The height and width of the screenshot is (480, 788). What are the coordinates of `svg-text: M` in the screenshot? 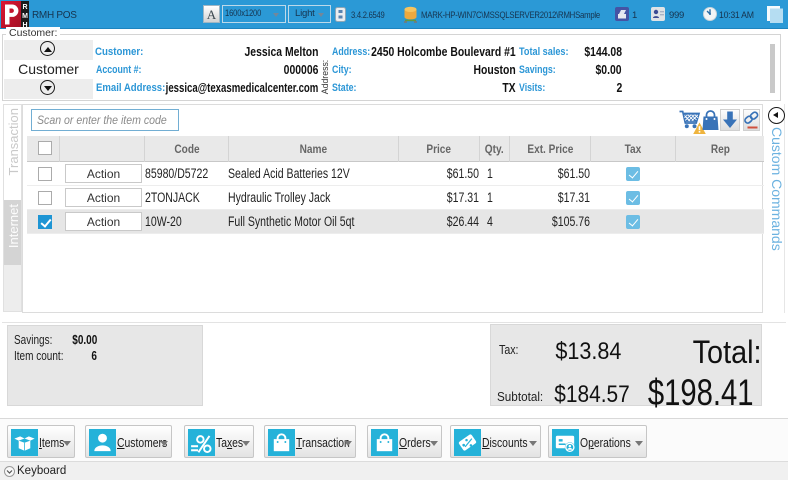 It's located at (25, 16).